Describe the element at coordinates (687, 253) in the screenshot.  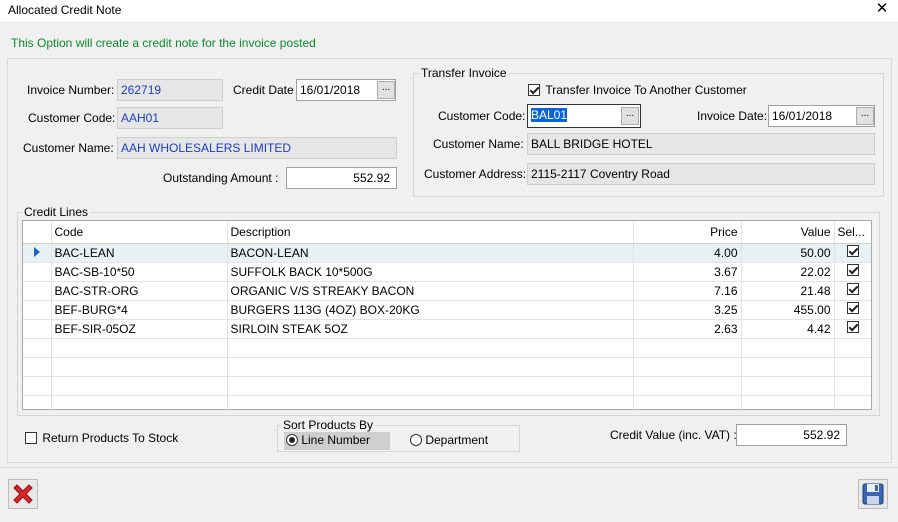
I see `cell-price: 4.00` at that location.